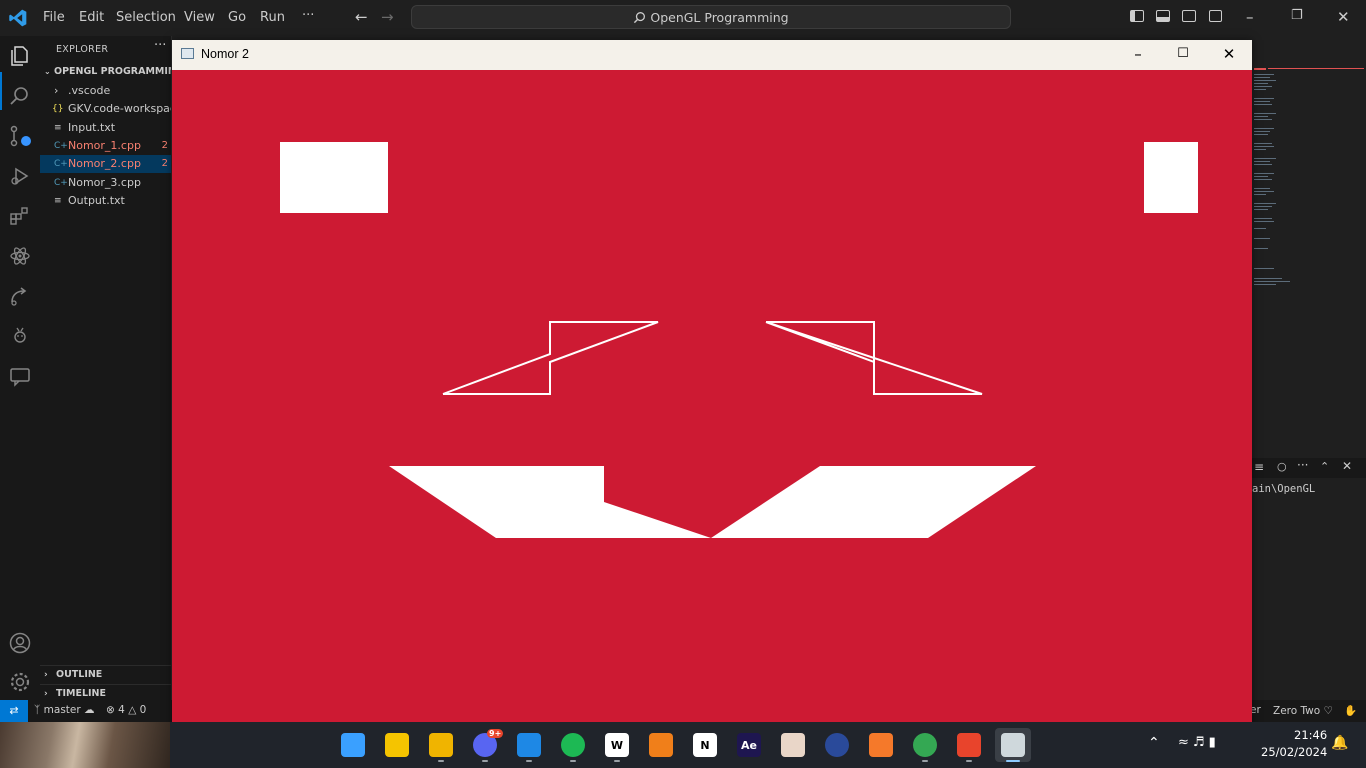 The height and width of the screenshot is (768, 1366). Describe the element at coordinates (485, 745) in the screenshot. I see `taskbar-app-discord: 9+` at that location.